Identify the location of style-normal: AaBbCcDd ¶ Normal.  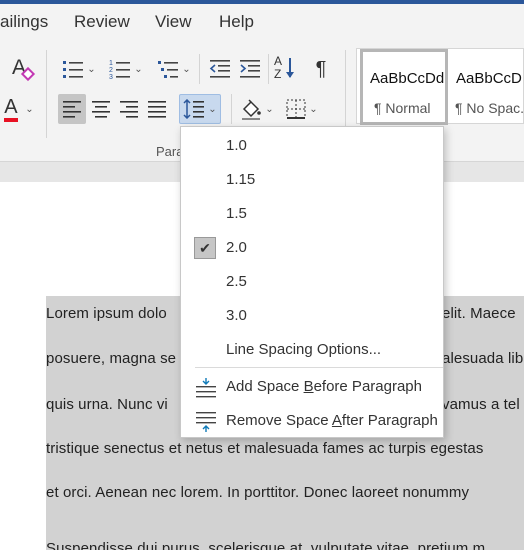
(404, 87).